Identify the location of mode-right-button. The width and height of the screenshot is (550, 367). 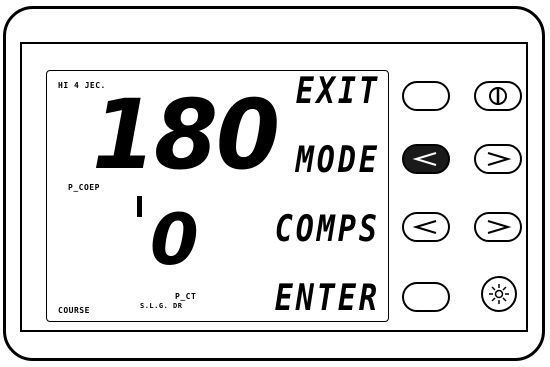
(498, 159).